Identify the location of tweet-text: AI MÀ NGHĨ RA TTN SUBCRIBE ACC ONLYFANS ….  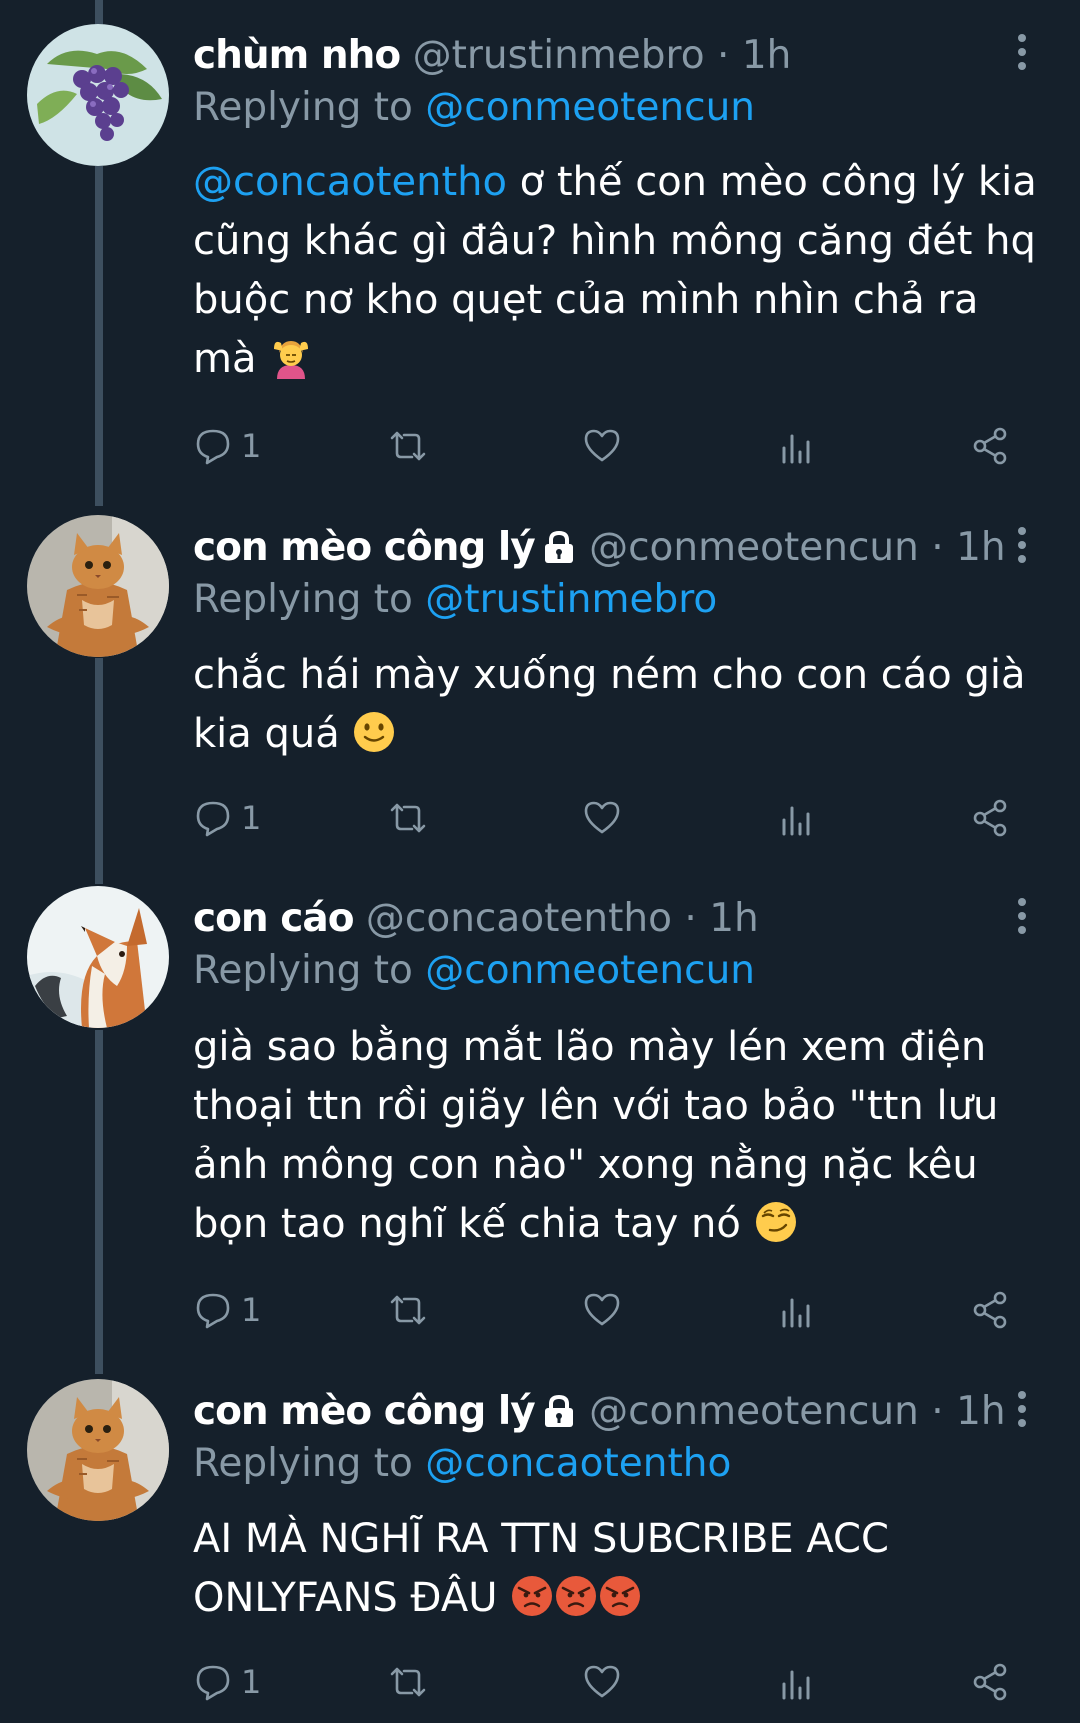
(618, 1569).